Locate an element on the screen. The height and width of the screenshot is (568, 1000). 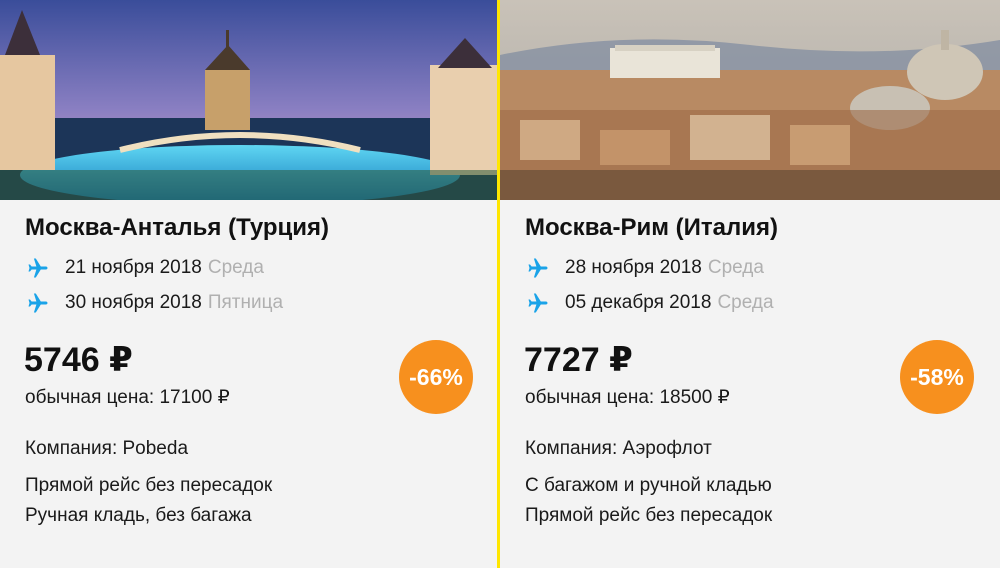
outbound-flight: 28 ноября 2018 Среда is located at coordinates (643, 268).